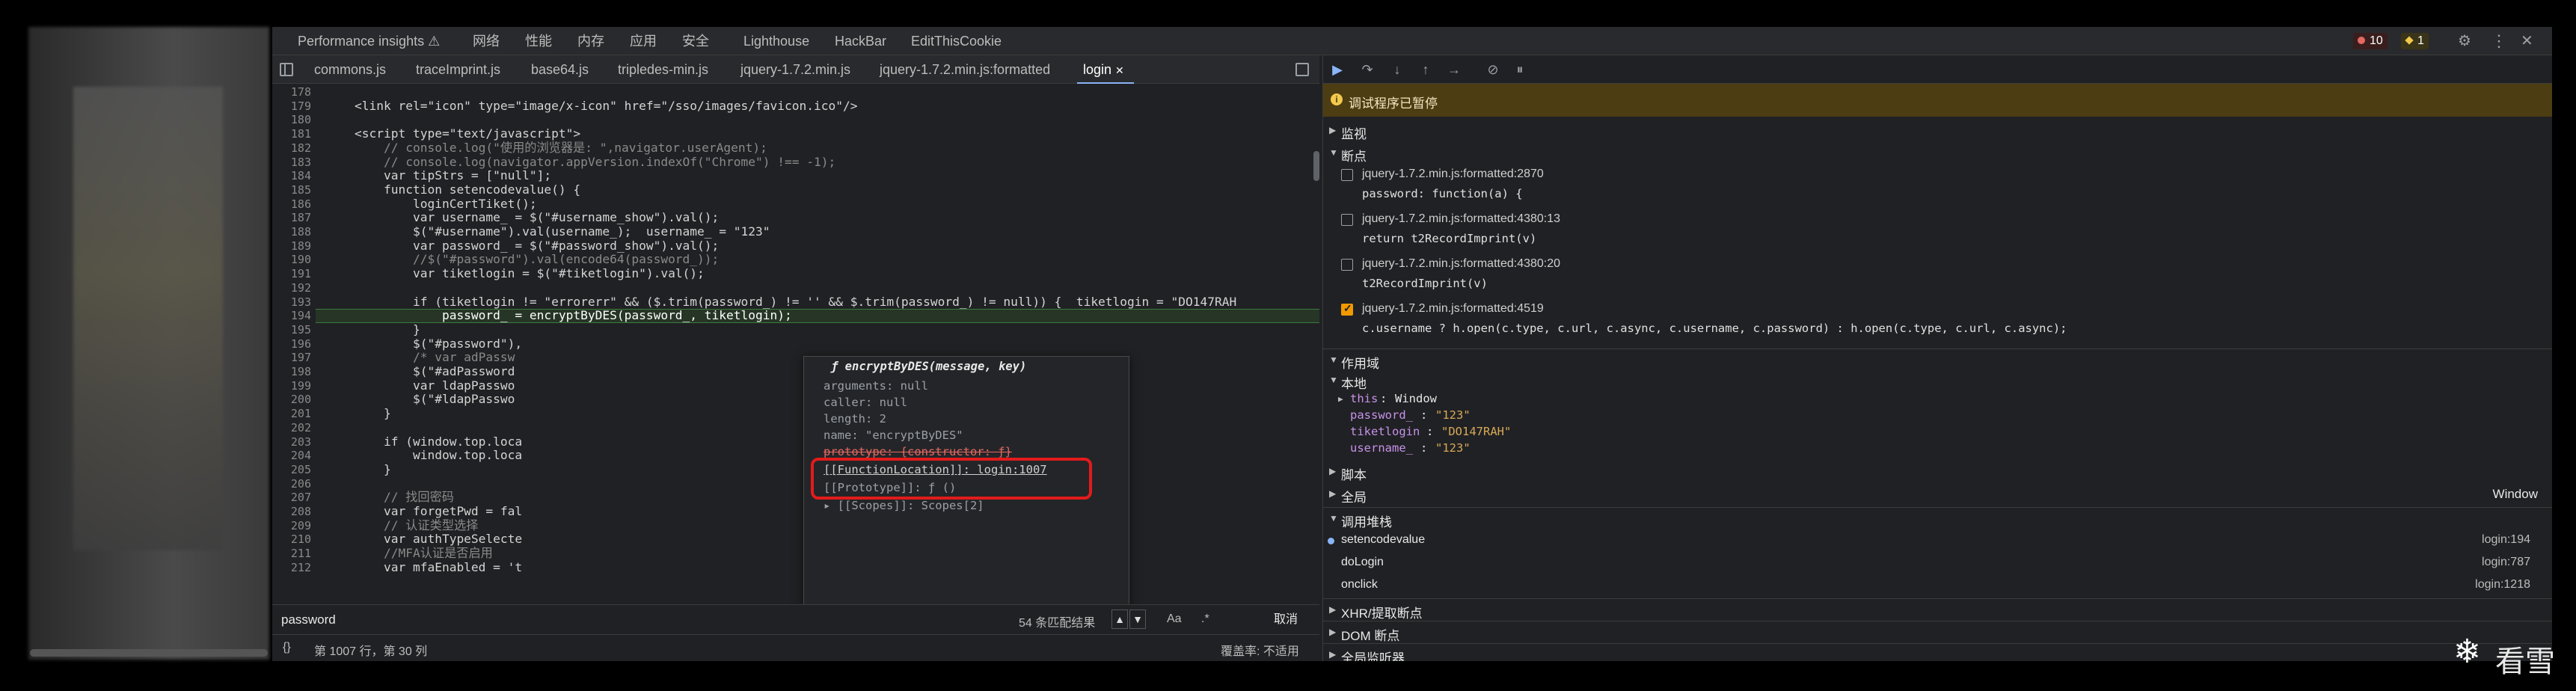 The width and height of the screenshot is (2576, 691). What do you see at coordinates (1937, 540) in the screenshot?
I see `callstack-frame-current: setencodevalue login:194` at bounding box center [1937, 540].